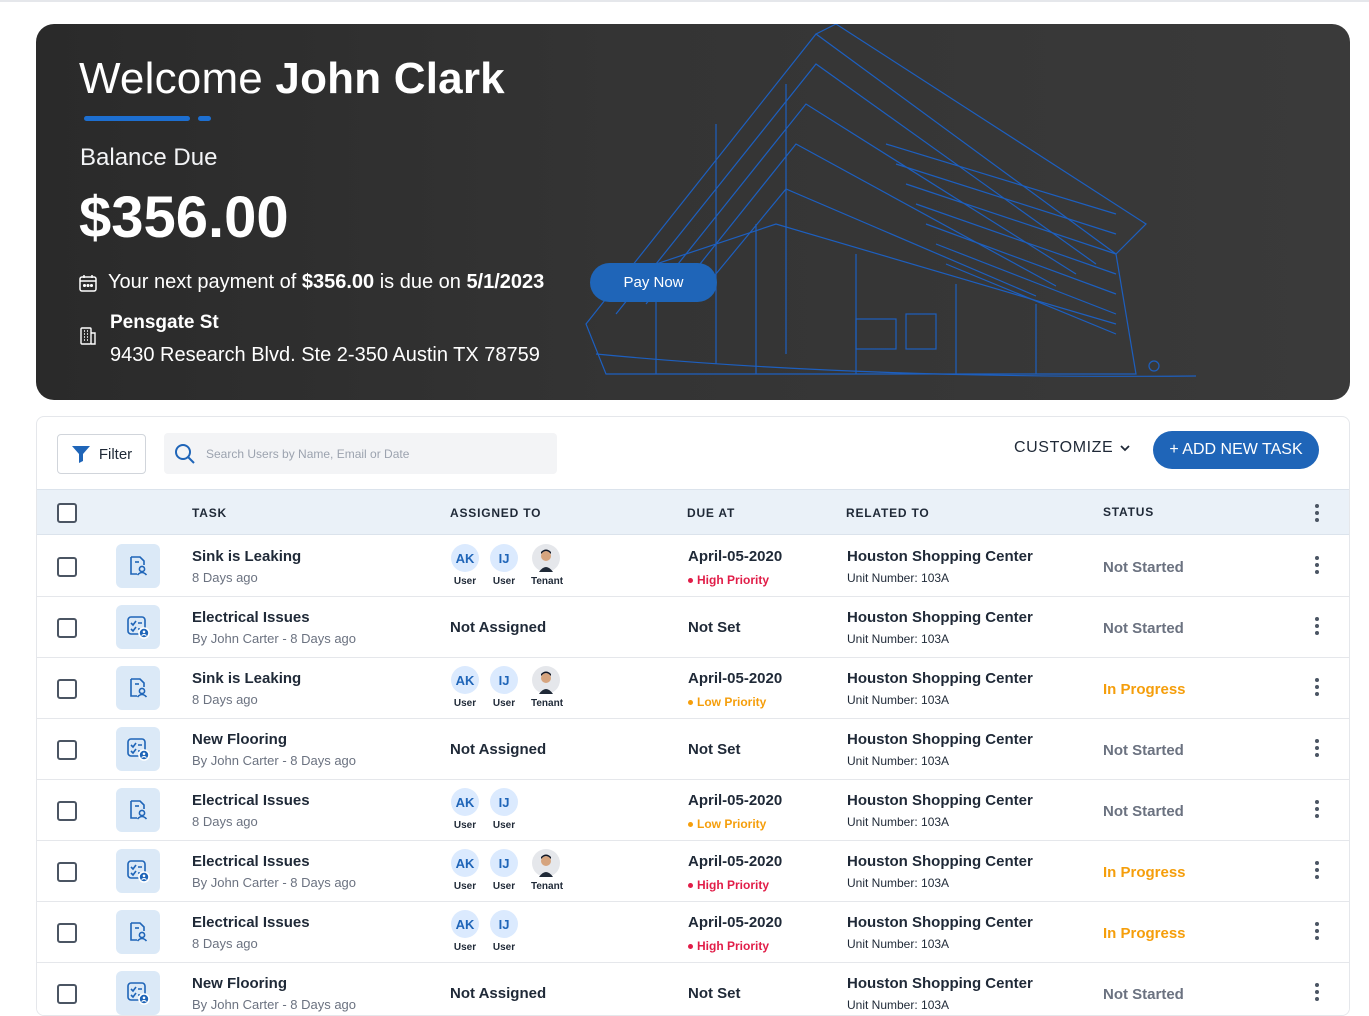 This screenshot has height=1016, width=1369. What do you see at coordinates (684, 1) in the screenshot?
I see `top-divider` at bounding box center [684, 1].